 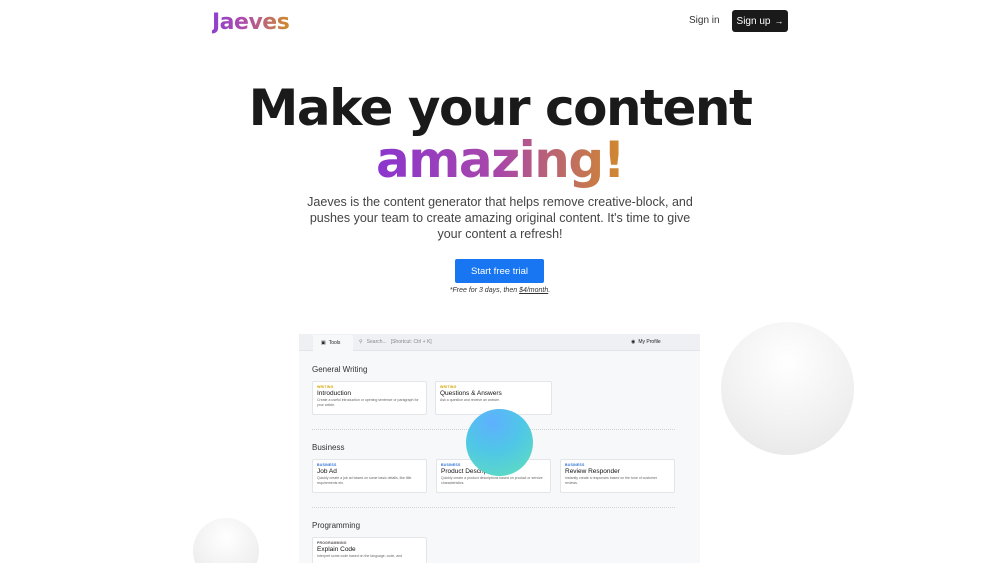 I want to click on toolbox-icon: ▣, so click(x=323, y=343).